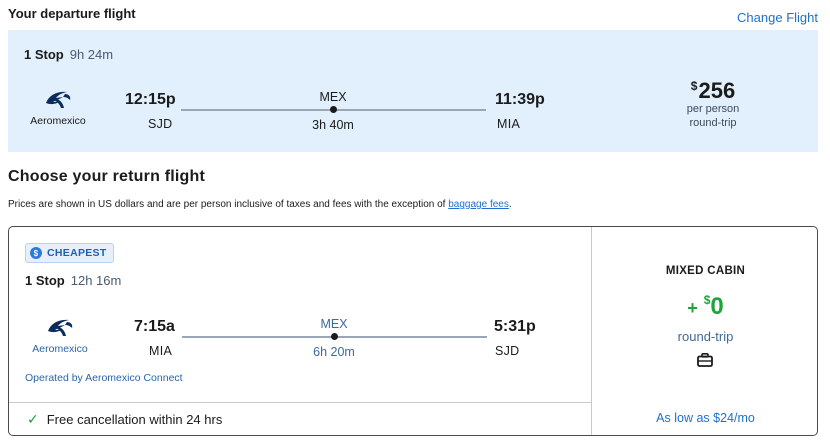 The image size is (830, 444). Describe the element at coordinates (717, 90) in the screenshot. I see `price-amount: 256` at that location.